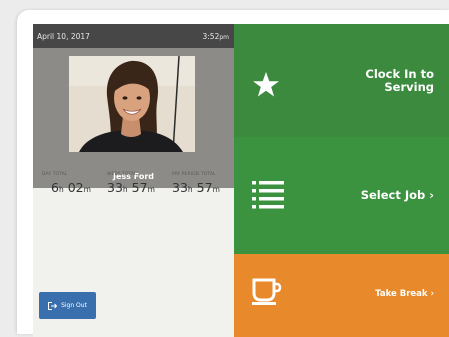 The height and width of the screenshot is (337, 449). Describe the element at coordinates (341, 295) in the screenshot. I see `take-break-button: Take Break ›` at that location.